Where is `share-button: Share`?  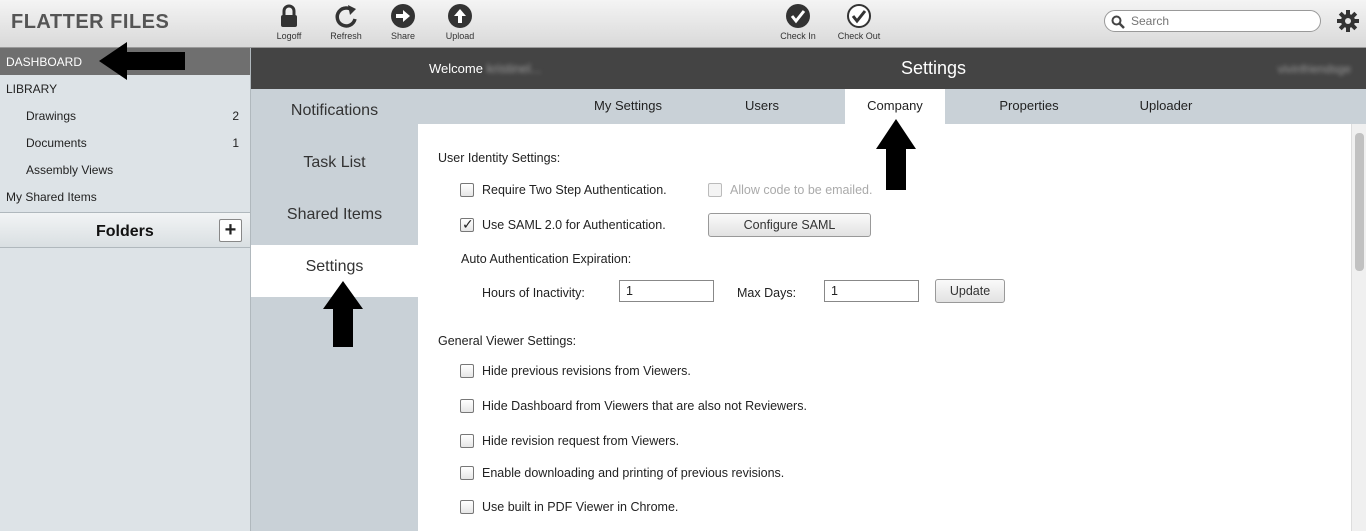 share-button: Share is located at coordinates (403, 22).